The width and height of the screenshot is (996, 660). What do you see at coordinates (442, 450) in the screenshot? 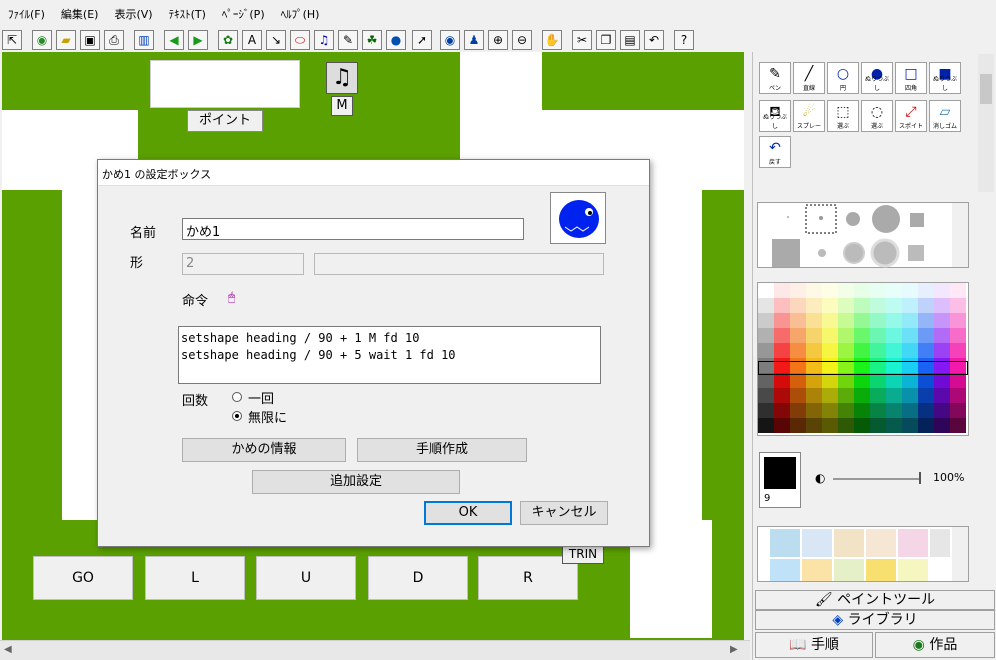
I see `create-procedure-button: 手順作成` at bounding box center [442, 450].